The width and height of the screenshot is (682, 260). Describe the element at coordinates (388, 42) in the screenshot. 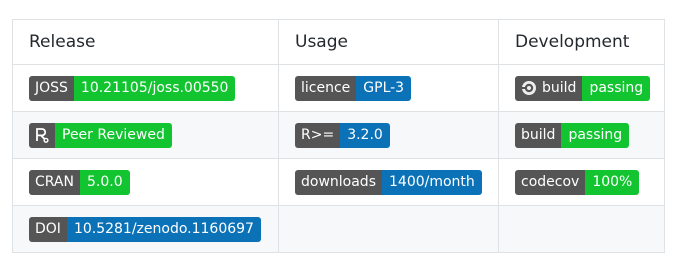

I see `header-usage: Usage` at that location.